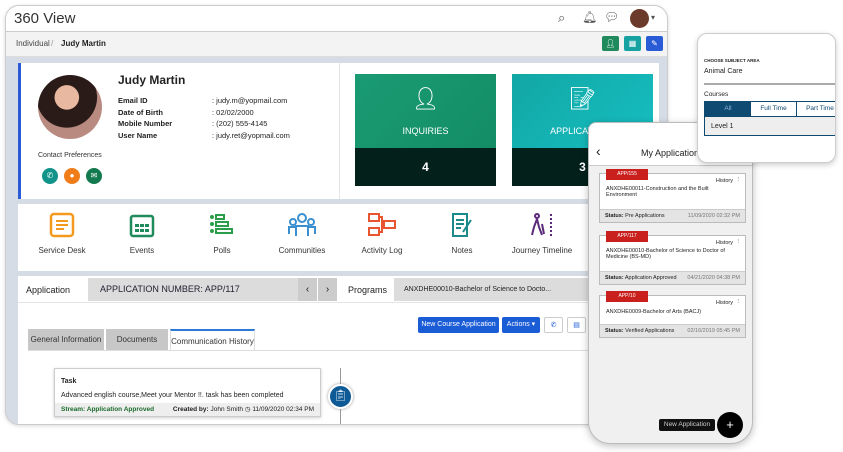 This screenshot has height=452, width=843. What do you see at coordinates (382, 233) in the screenshot?
I see `module-activity-log: Activity Log` at bounding box center [382, 233].